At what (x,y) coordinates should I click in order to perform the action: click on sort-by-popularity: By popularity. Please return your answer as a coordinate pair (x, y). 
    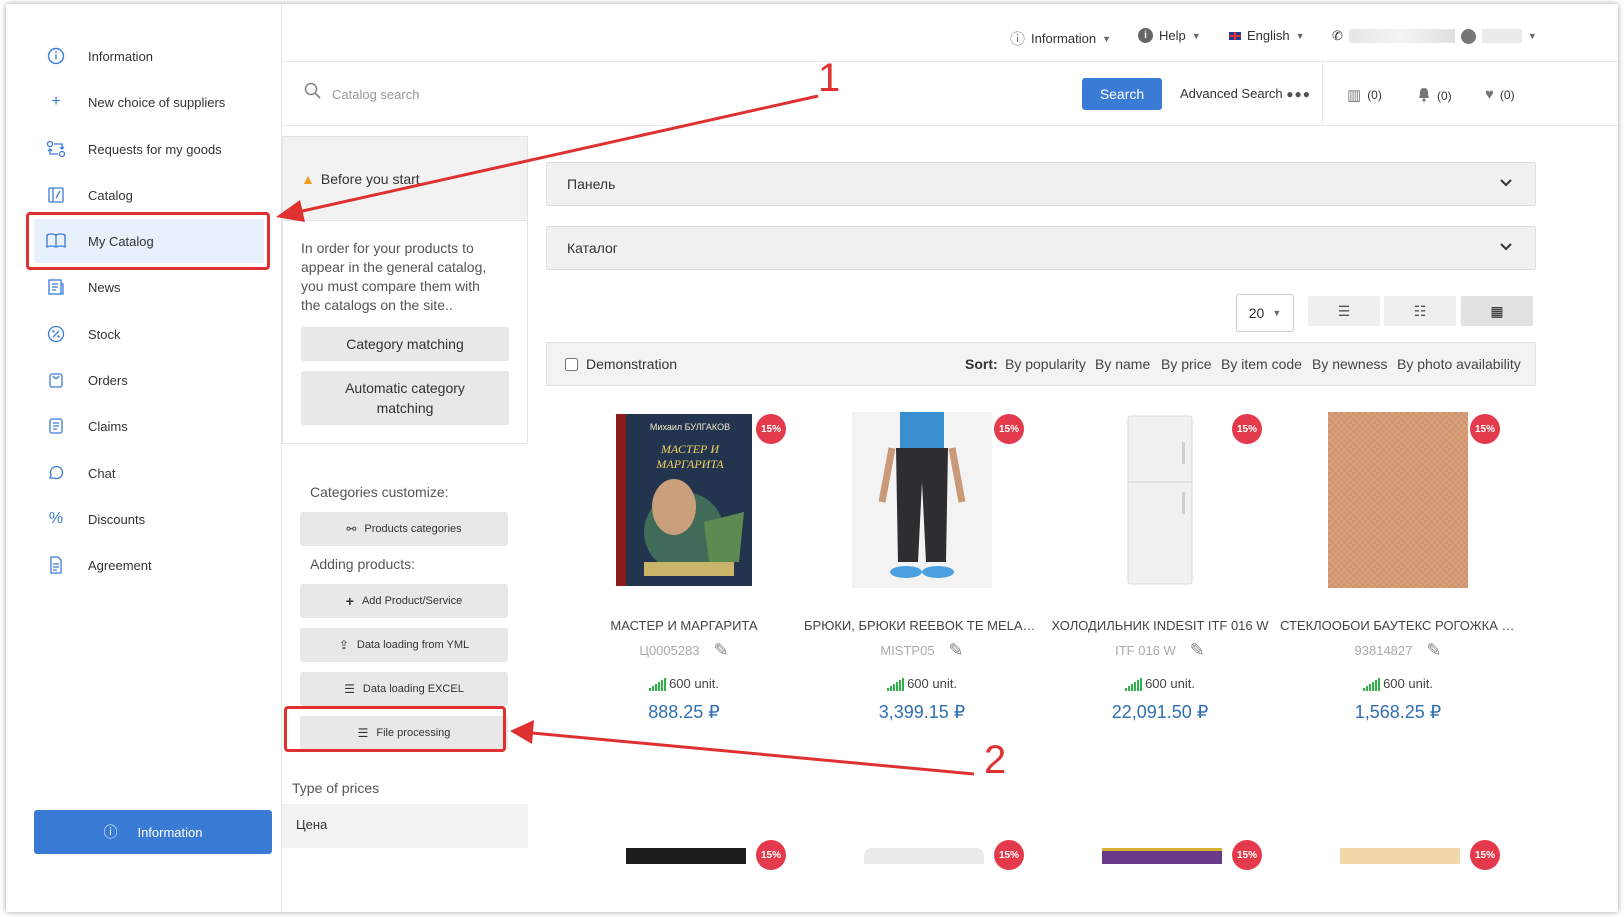
    Looking at the image, I should click on (1045, 364).